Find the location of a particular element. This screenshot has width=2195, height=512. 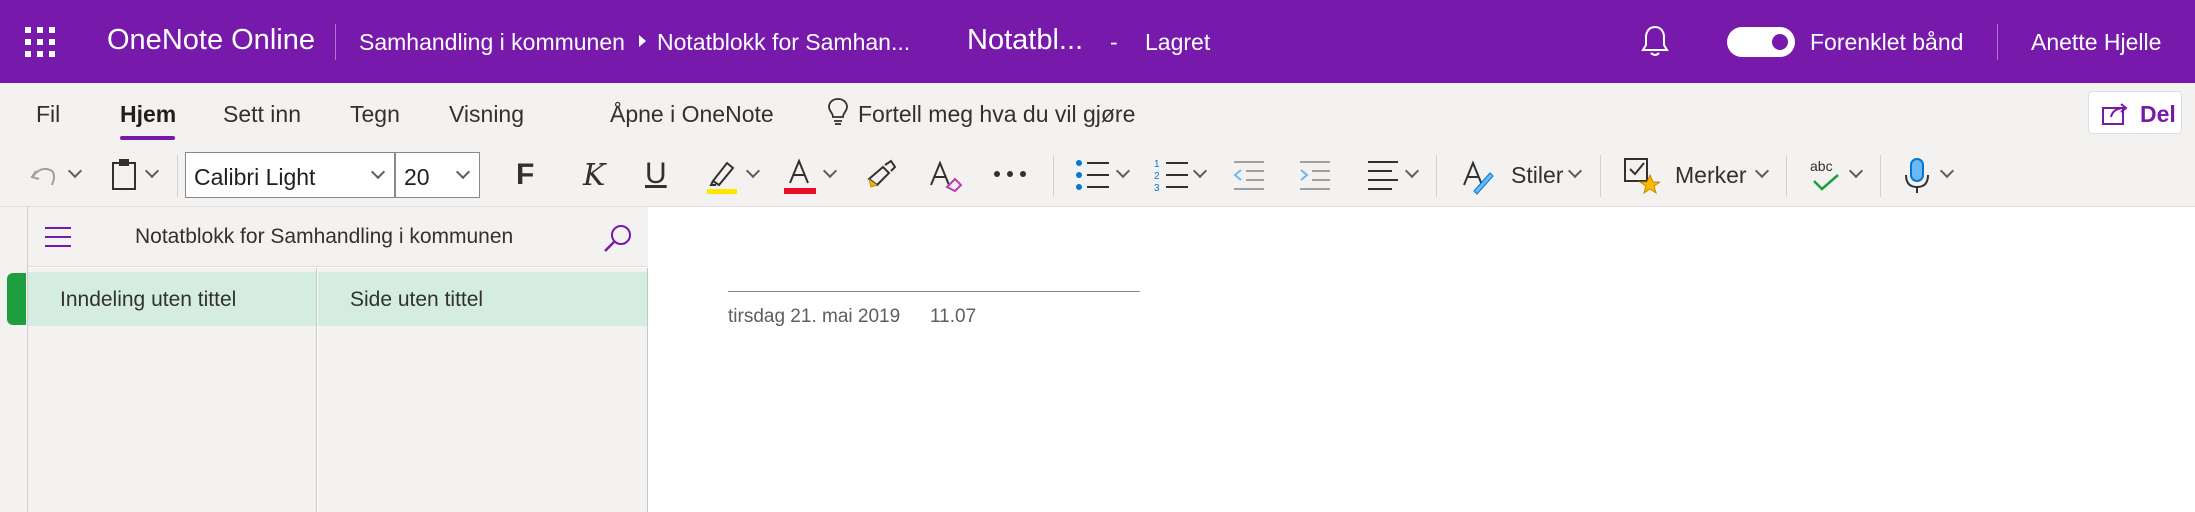

page-label: Side uten tittel is located at coordinates (417, 299).